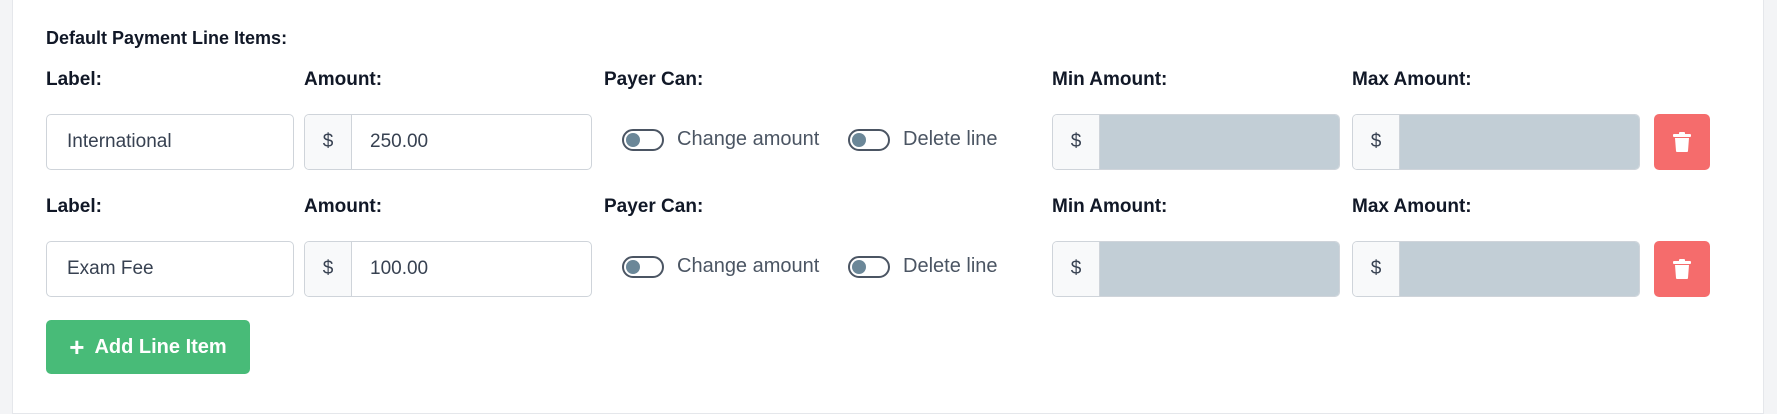 The width and height of the screenshot is (1777, 414). Describe the element at coordinates (471, 142) in the screenshot. I see `amount-input: 250.00` at that location.